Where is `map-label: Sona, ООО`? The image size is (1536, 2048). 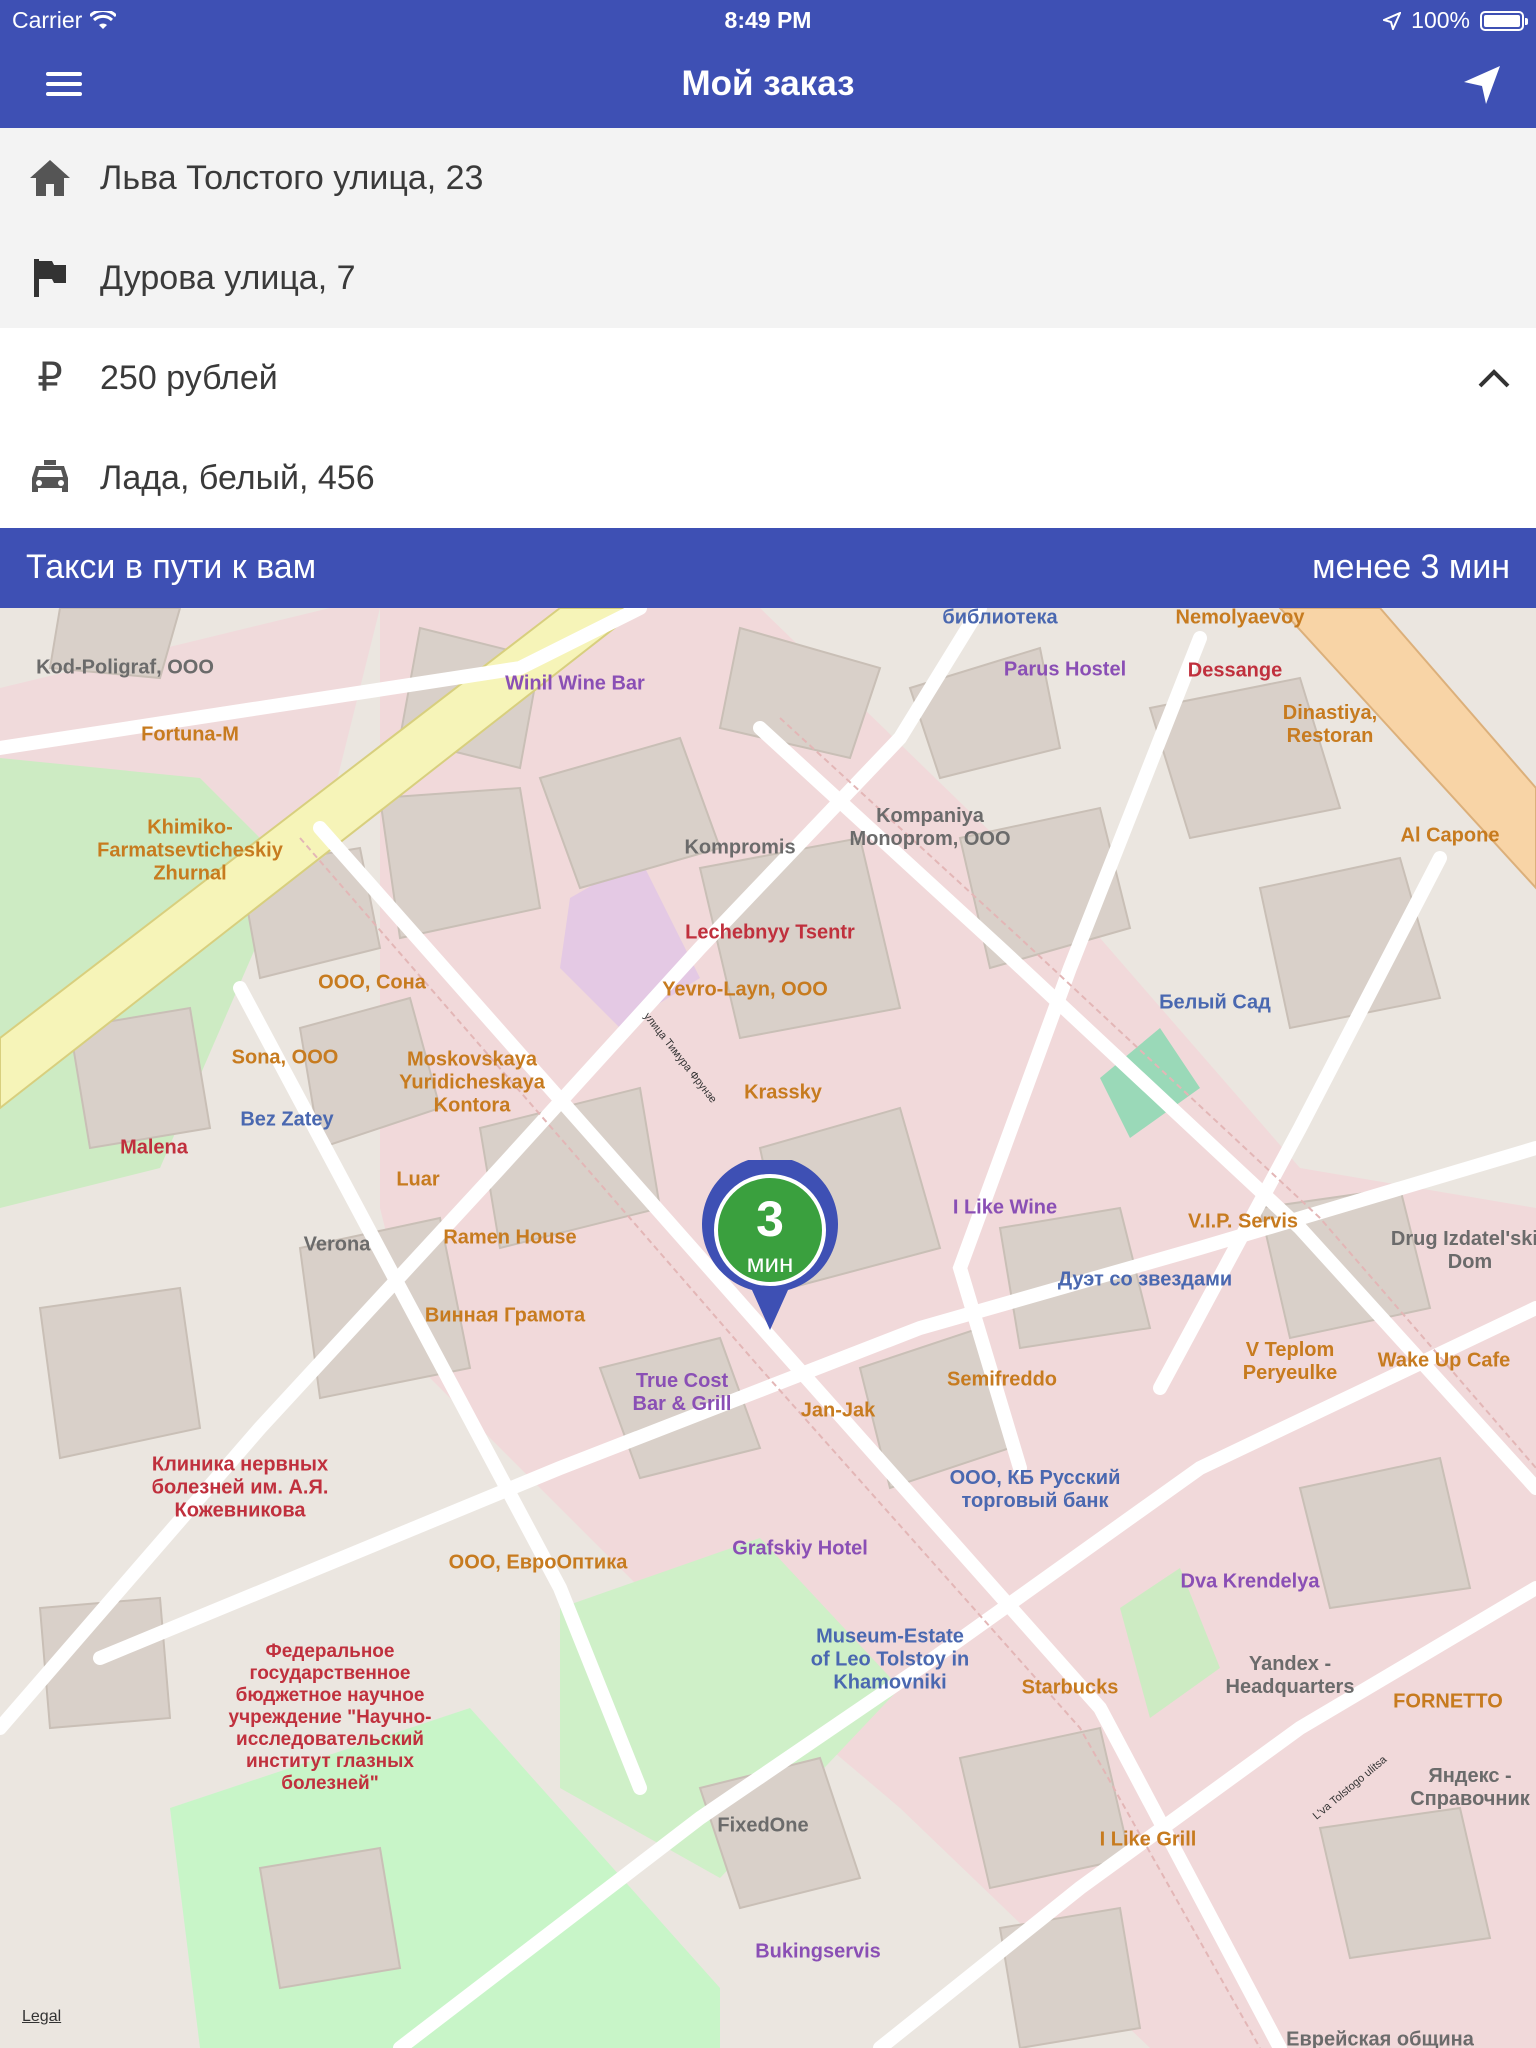 map-label: Sona, ООО is located at coordinates (285, 1057).